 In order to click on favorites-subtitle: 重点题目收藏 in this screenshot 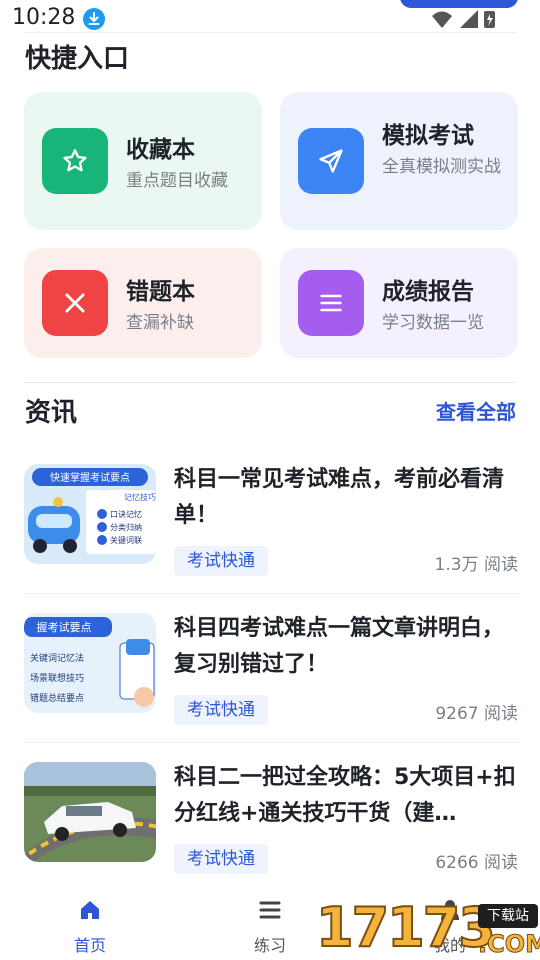, I will do `click(177, 181)`.